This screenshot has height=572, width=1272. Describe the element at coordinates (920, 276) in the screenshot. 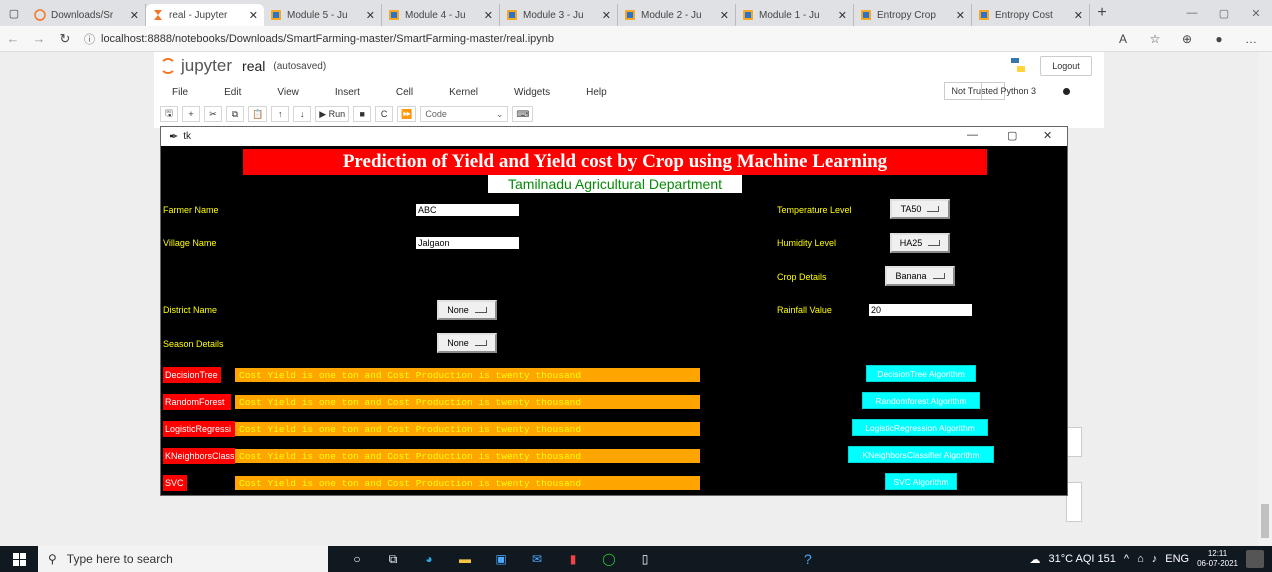

I see `crop-dropdown: Banana` at that location.